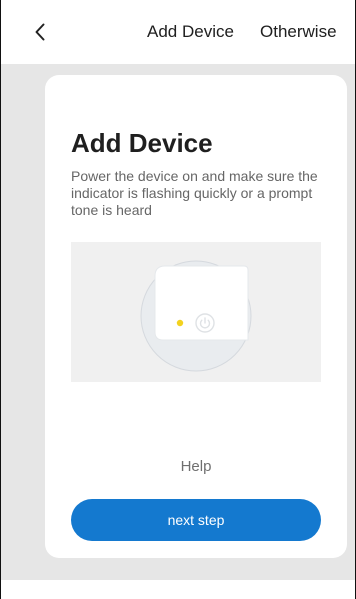 The height and width of the screenshot is (599, 356). What do you see at coordinates (298, 32) in the screenshot?
I see `otherwise-button: Otherwise` at bounding box center [298, 32].